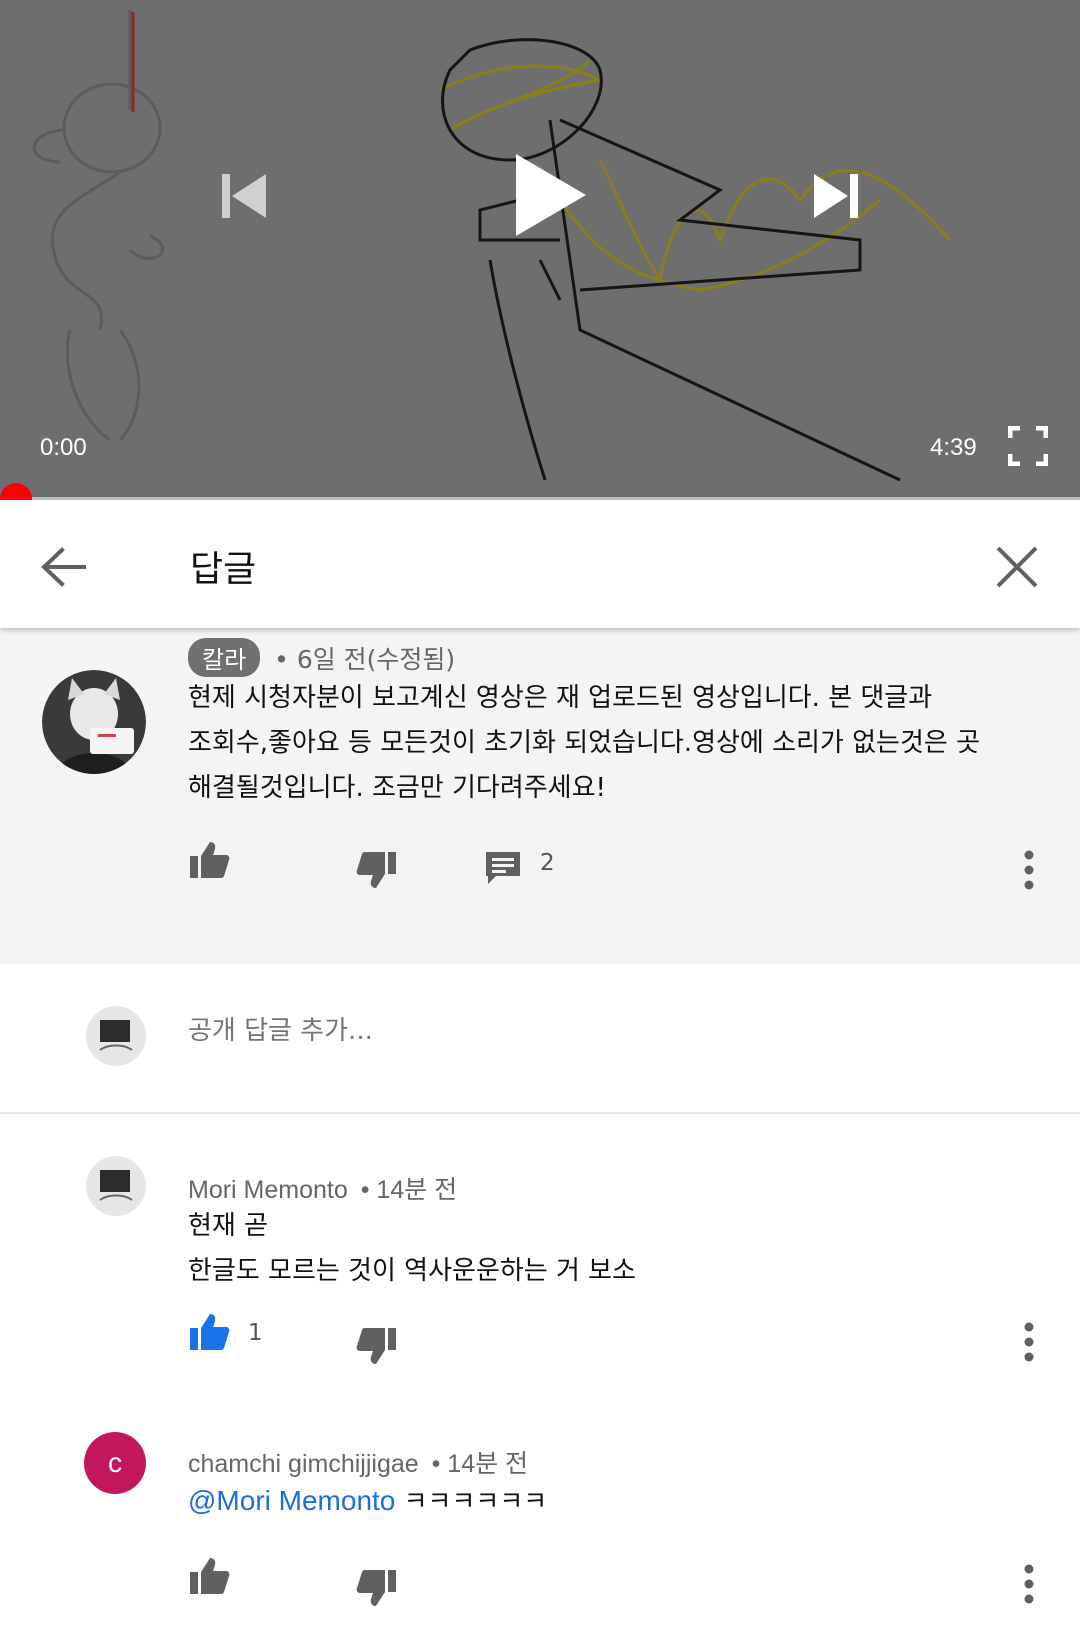 The image size is (1080, 1632). I want to click on reply-count: 2, so click(547, 863).